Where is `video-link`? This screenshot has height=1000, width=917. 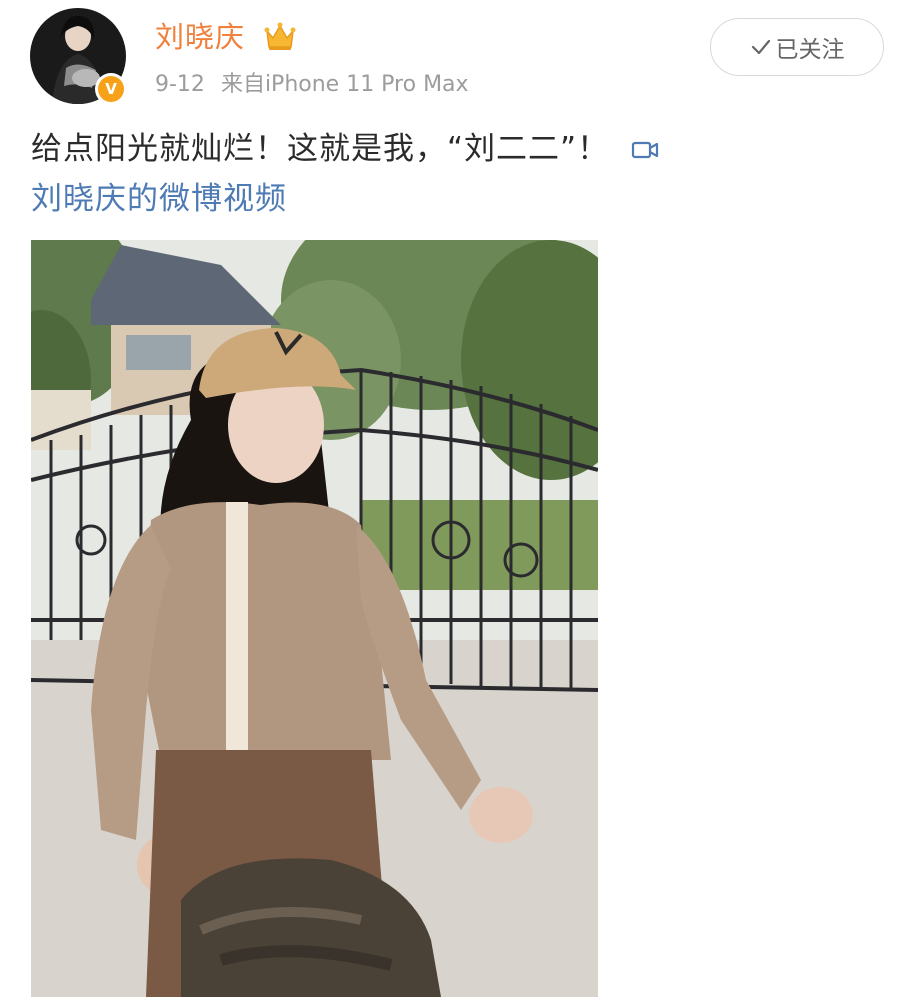 video-link is located at coordinates (635, 149).